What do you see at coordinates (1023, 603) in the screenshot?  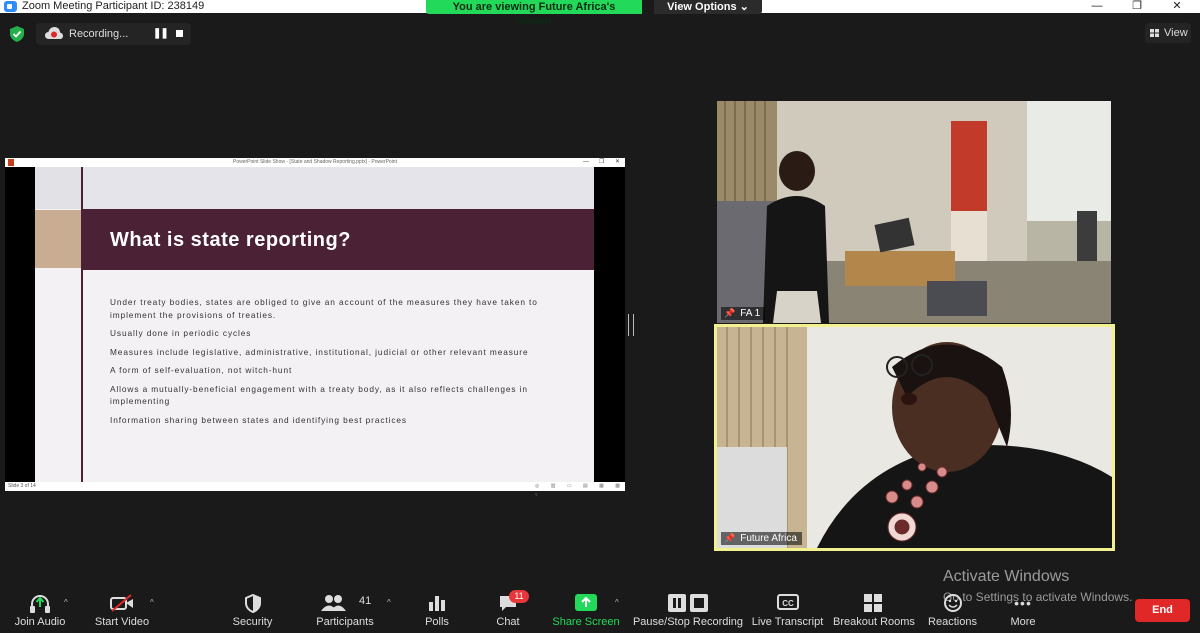 I see `more-dots-icon: •••` at bounding box center [1023, 603].